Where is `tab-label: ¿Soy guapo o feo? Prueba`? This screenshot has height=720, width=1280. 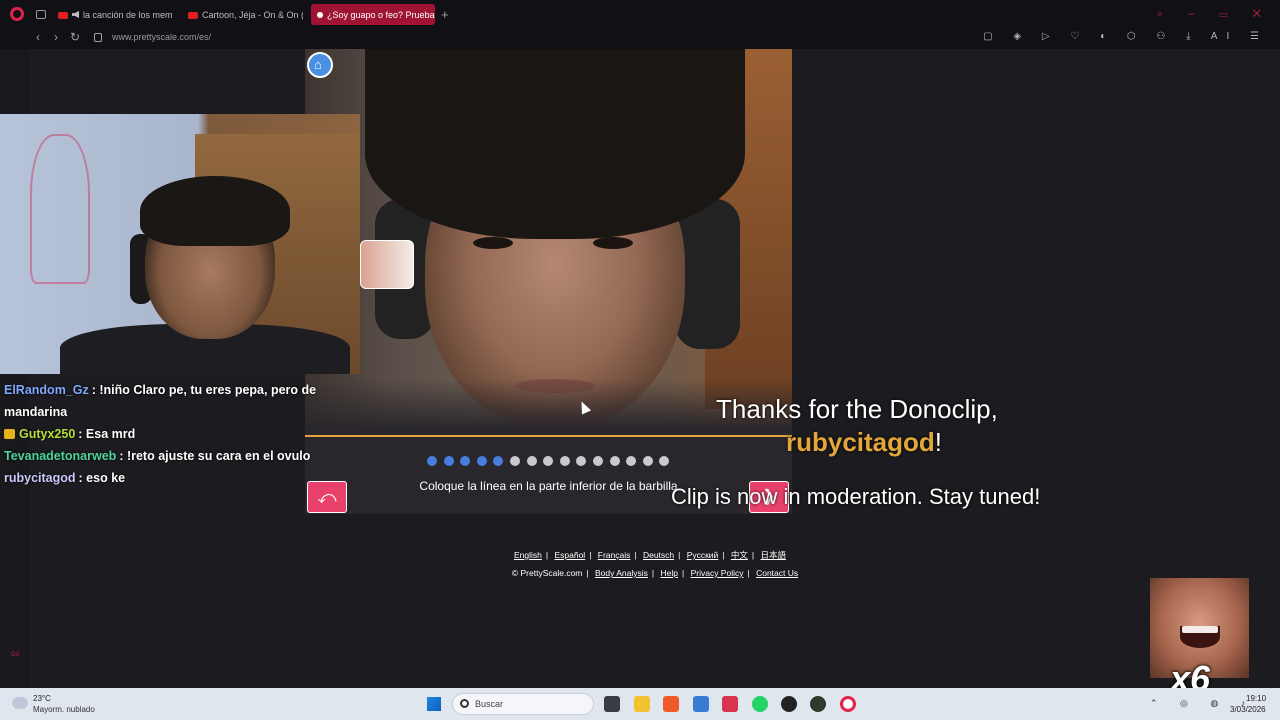 tab-label: ¿Soy guapo o feo? Prueba is located at coordinates (381, 15).